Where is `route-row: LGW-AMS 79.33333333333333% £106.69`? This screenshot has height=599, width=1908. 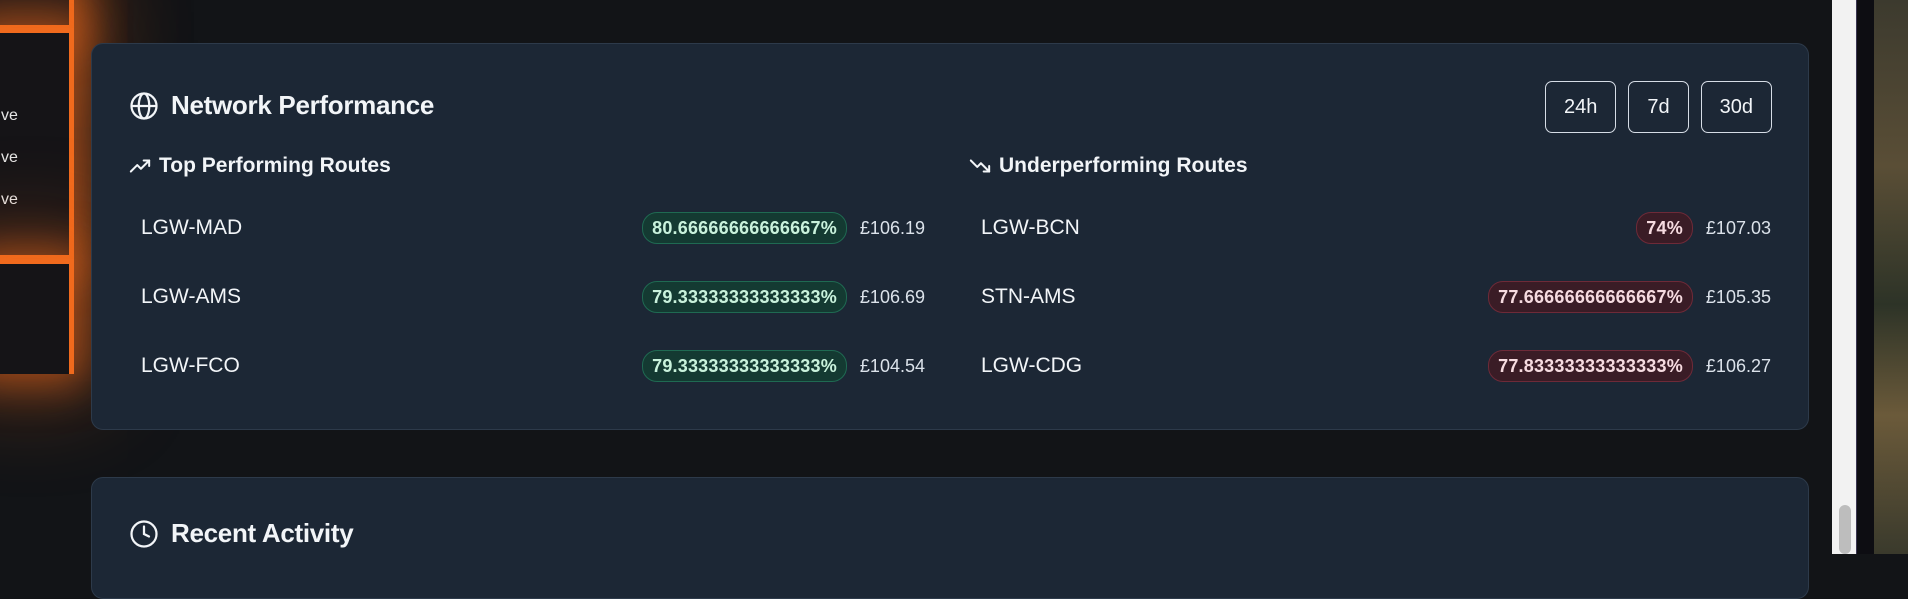 route-row: LGW-AMS 79.33333333333333% £106.69 is located at coordinates (533, 297).